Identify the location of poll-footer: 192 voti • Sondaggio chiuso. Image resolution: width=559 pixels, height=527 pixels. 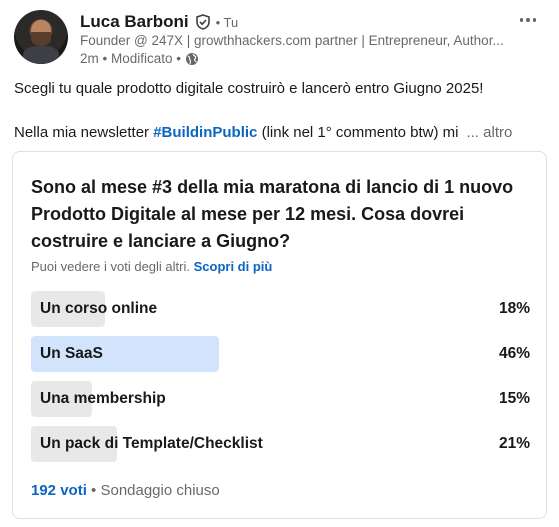
(125, 490).